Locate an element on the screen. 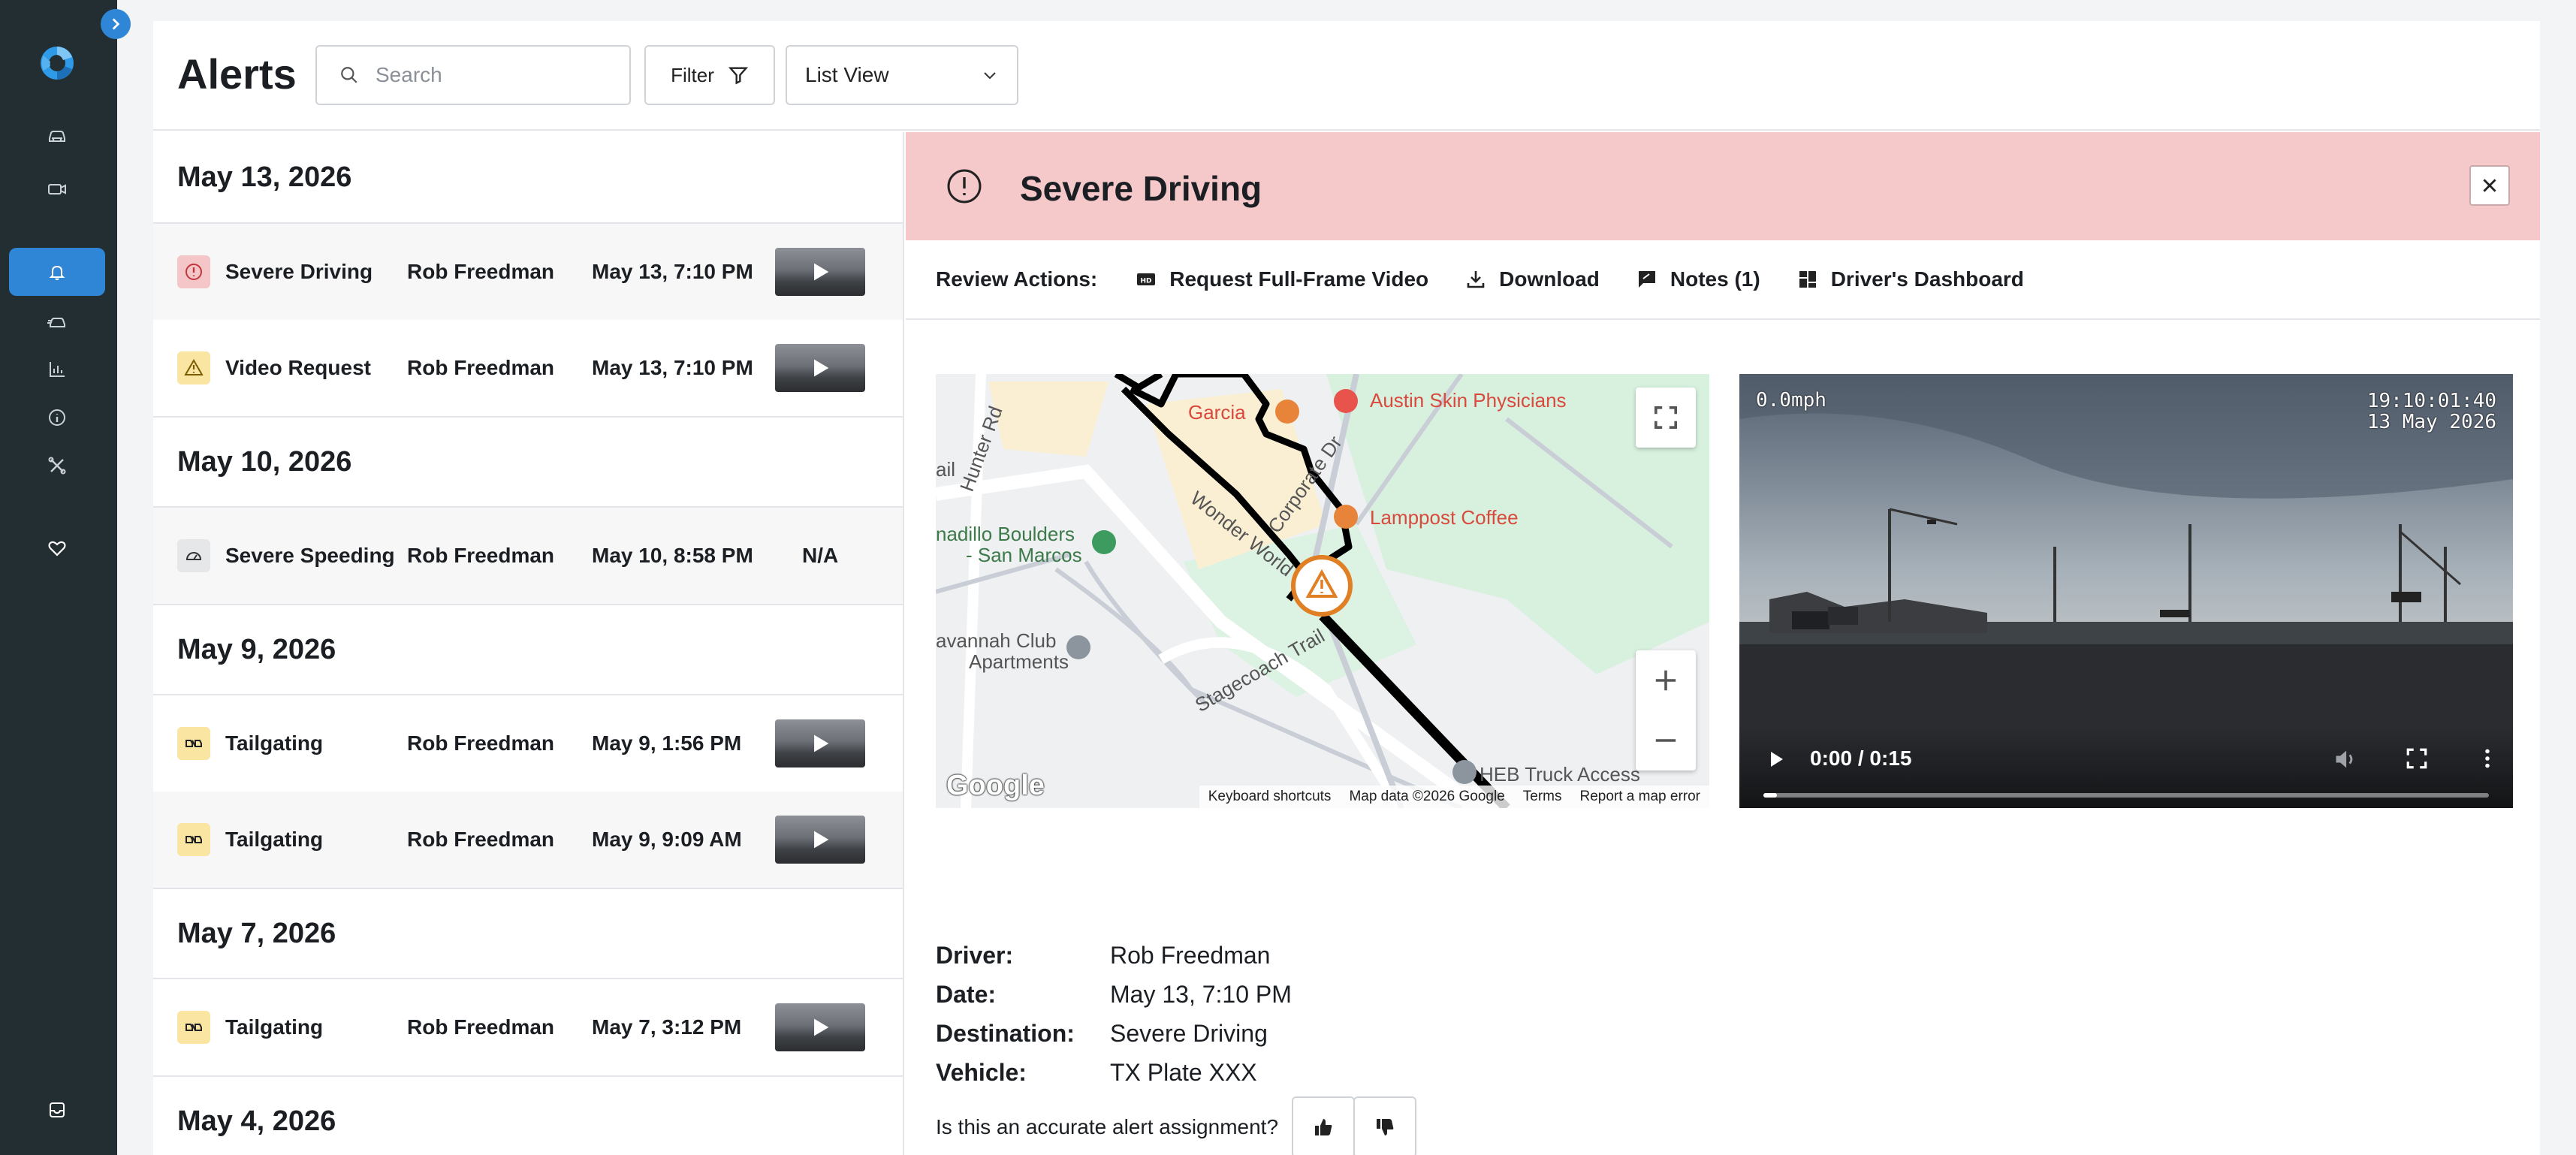  search-box is located at coordinates (473, 75).